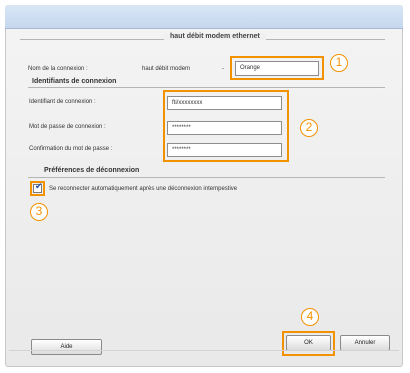  Describe the element at coordinates (206, 177) in the screenshot. I see `disconnection-section-divider` at that location.